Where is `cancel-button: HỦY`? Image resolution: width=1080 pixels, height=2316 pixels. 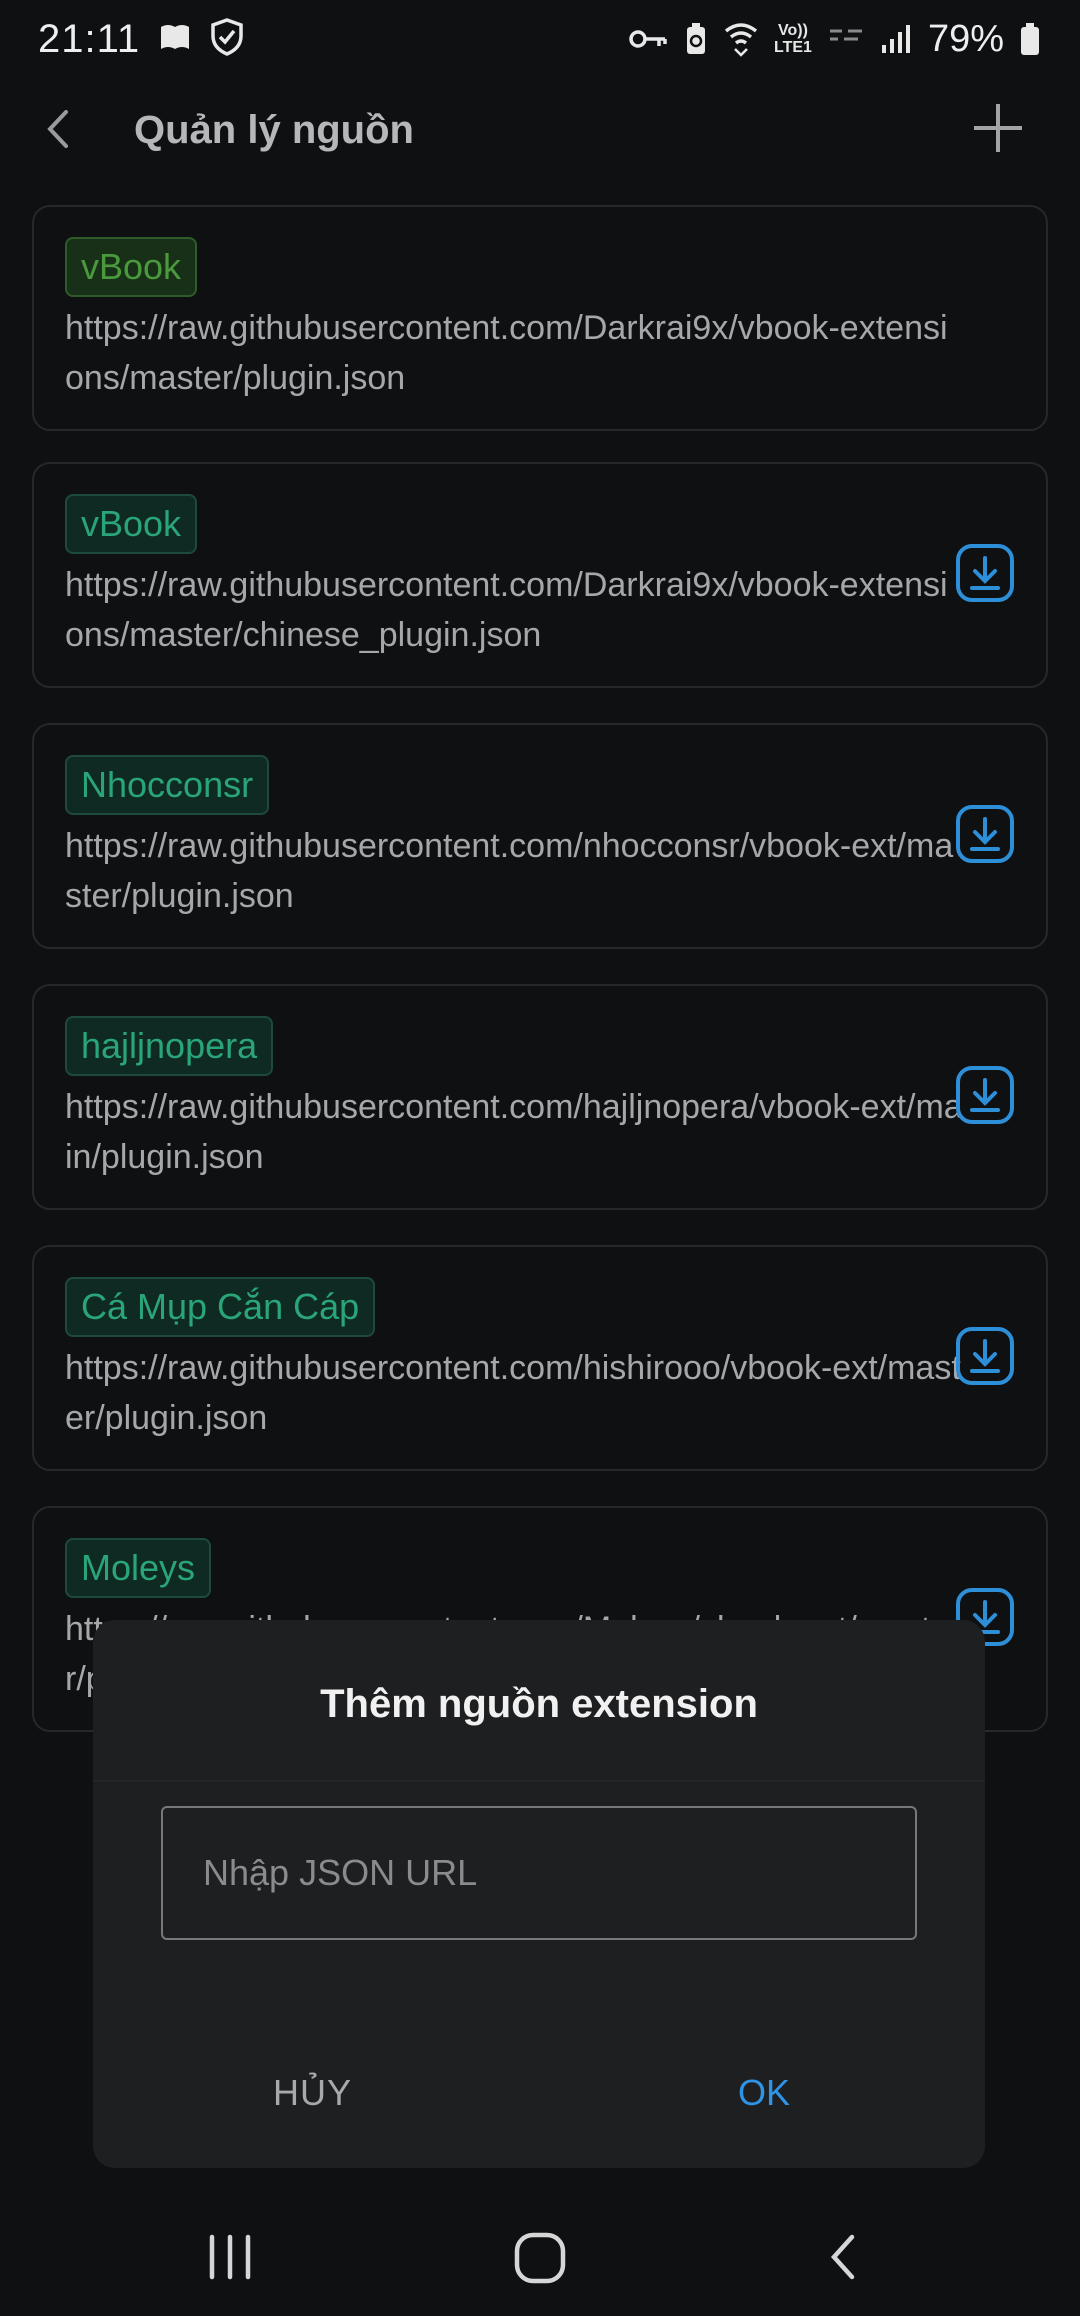 cancel-button: HỦY is located at coordinates (312, 2093).